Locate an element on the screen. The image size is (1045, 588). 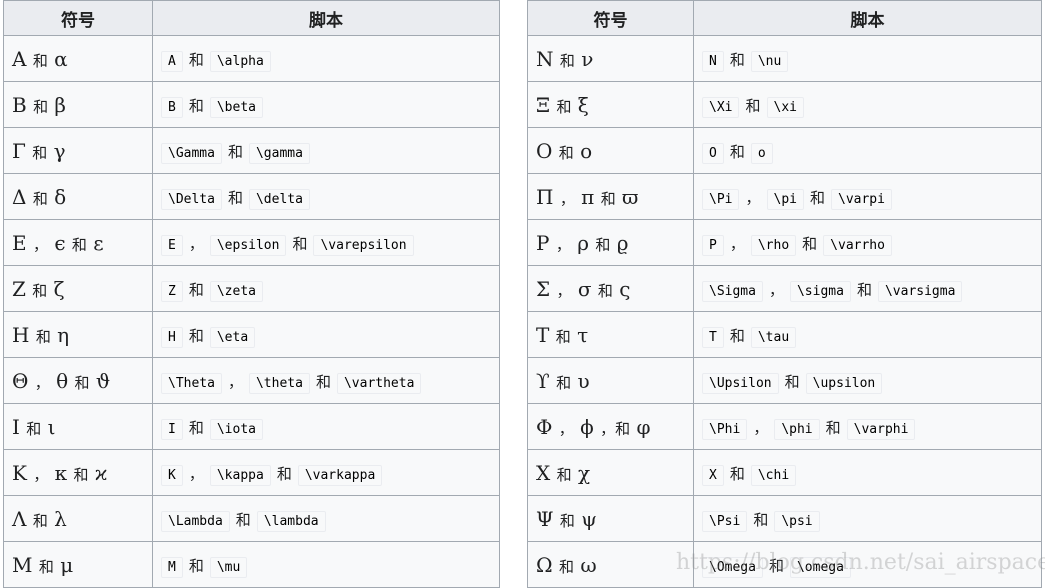
table-row: Φ ， ϕ ，和 φ \Phi， \phi 和 \varphi is located at coordinates (784, 426).